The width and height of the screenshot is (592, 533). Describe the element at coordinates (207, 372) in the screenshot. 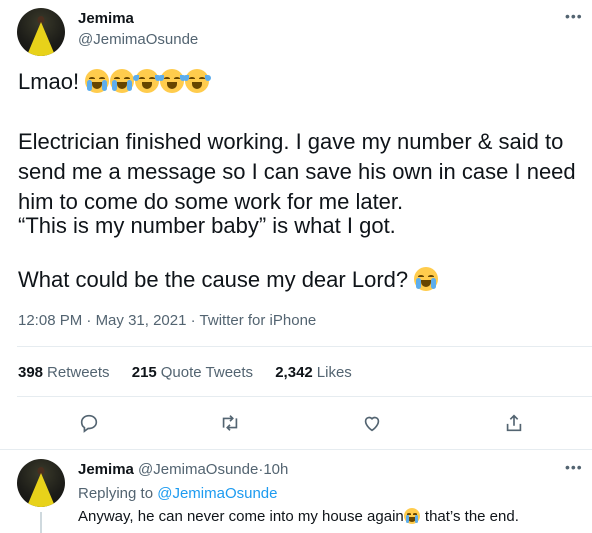

I see `quote-tweets-label: Quote Tweets` at that location.